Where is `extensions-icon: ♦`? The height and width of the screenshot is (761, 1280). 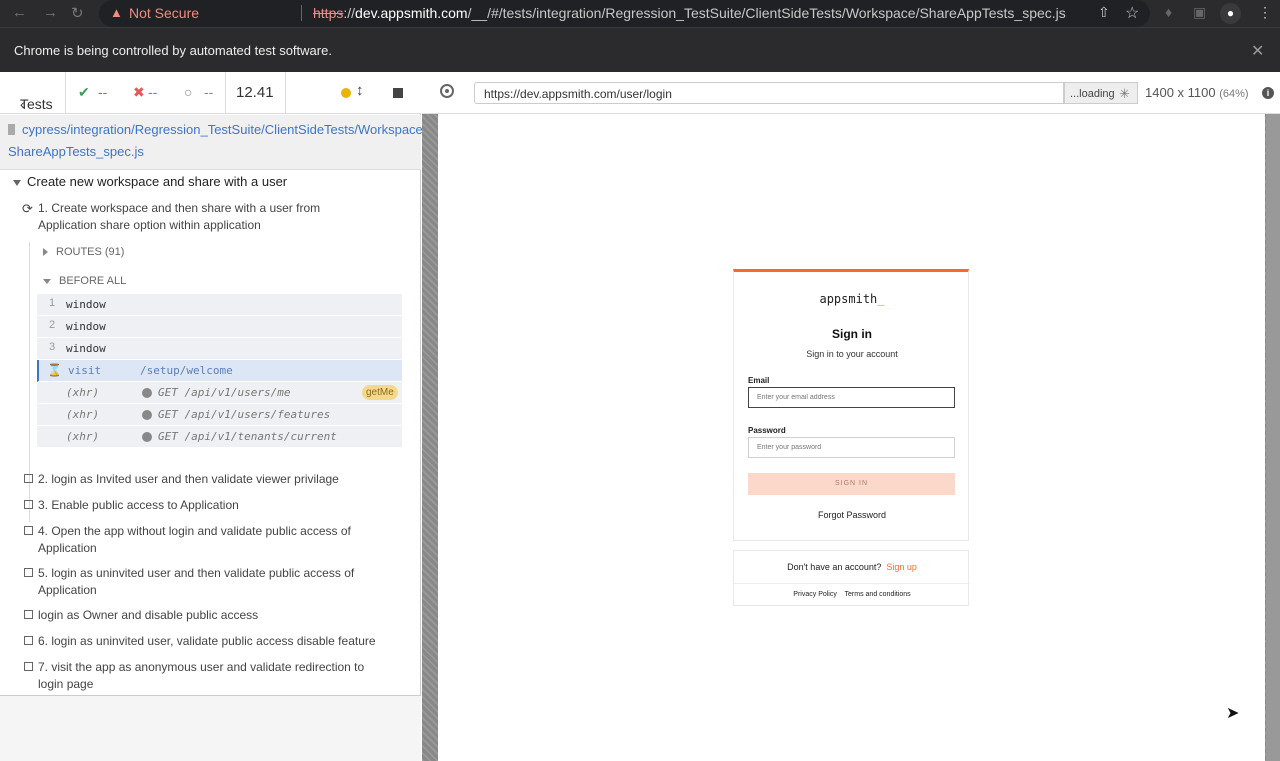
extensions-icon: ♦ is located at coordinates (1168, 12).